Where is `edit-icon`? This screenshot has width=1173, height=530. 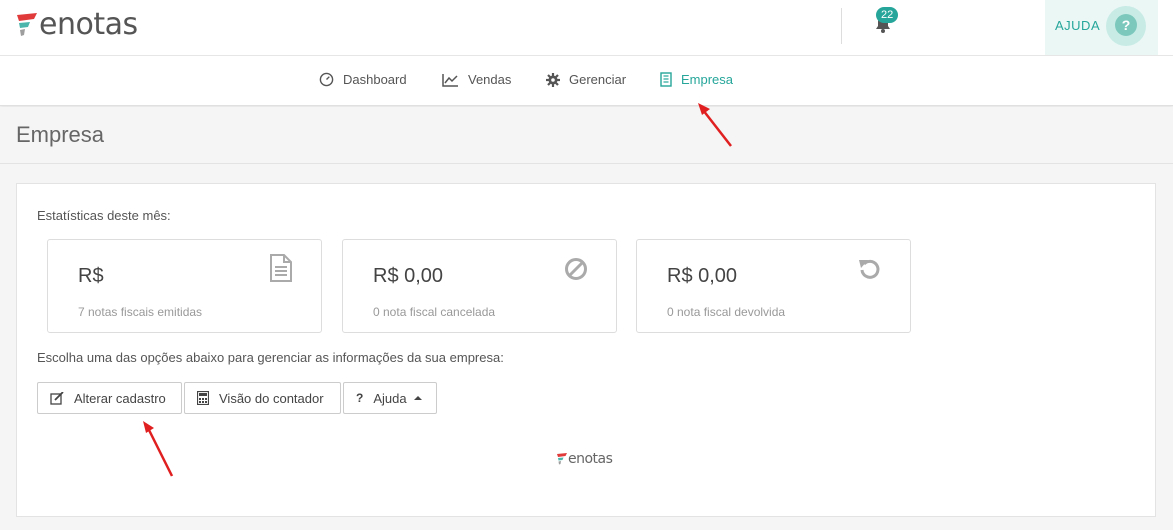 edit-icon is located at coordinates (57, 398).